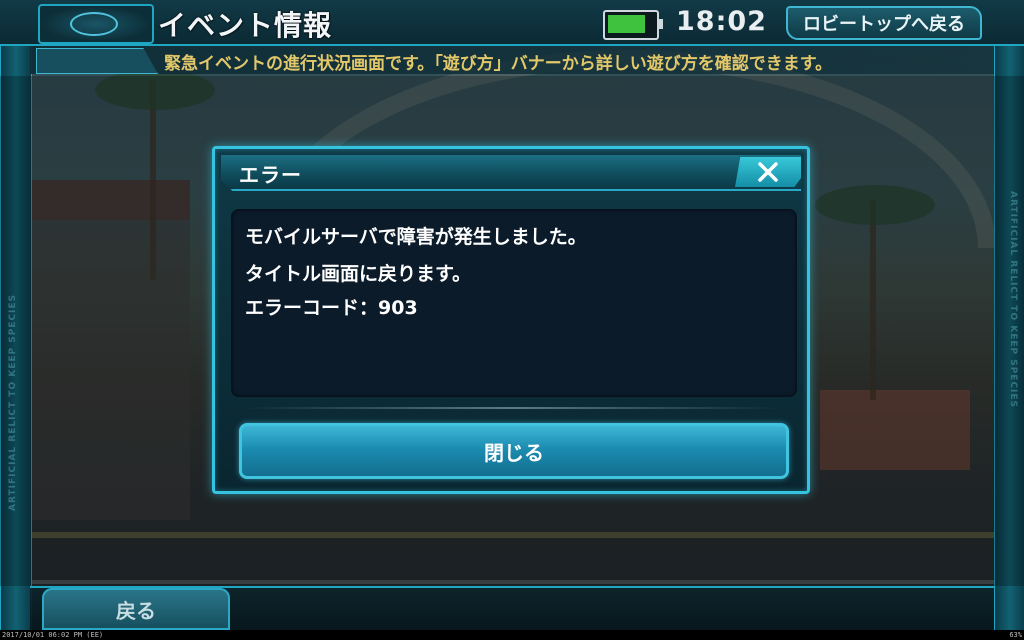 This screenshot has height=640, width=1024. I want to click on battery-level-fill, so click(626, 24).